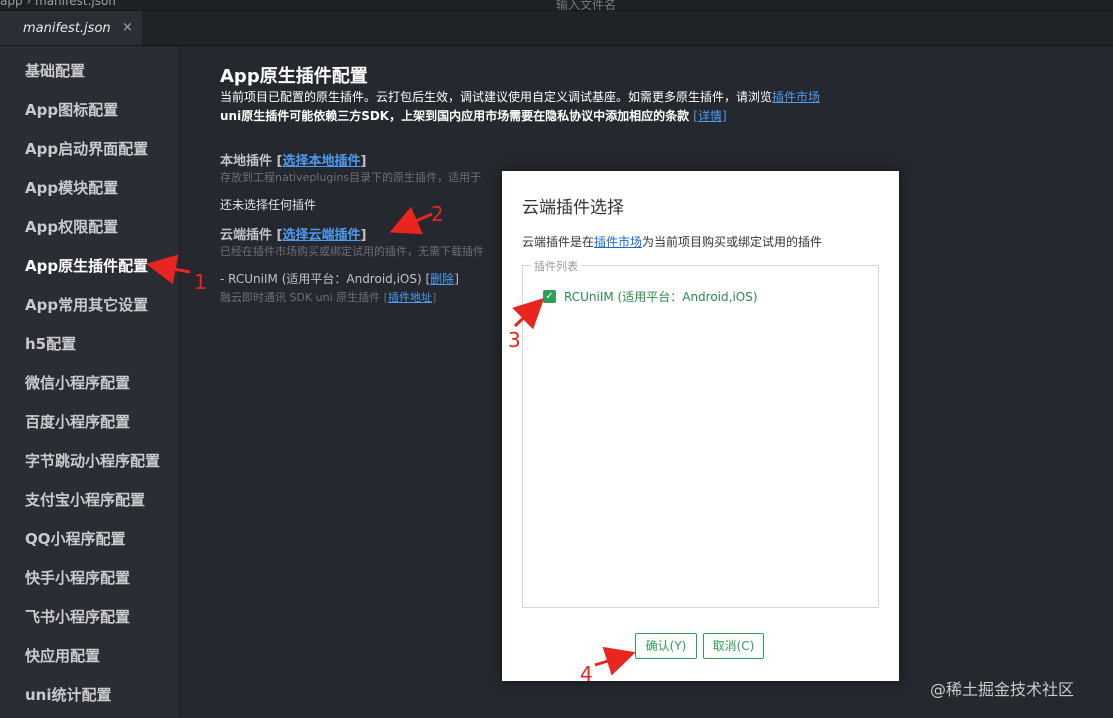  I want to click on select-local-plugin-link: 选择本地插件, so click(321, 161).